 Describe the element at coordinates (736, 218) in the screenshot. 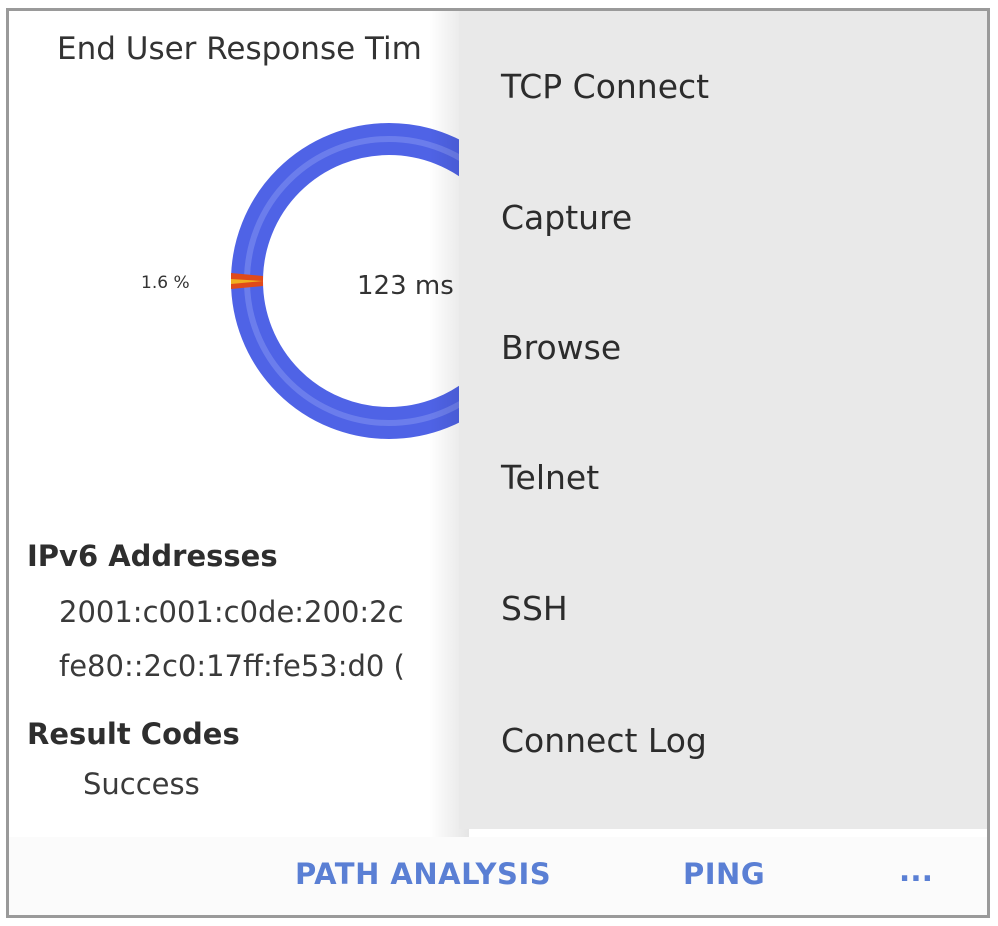

I see `menu-item-capture: Capture` at that location.